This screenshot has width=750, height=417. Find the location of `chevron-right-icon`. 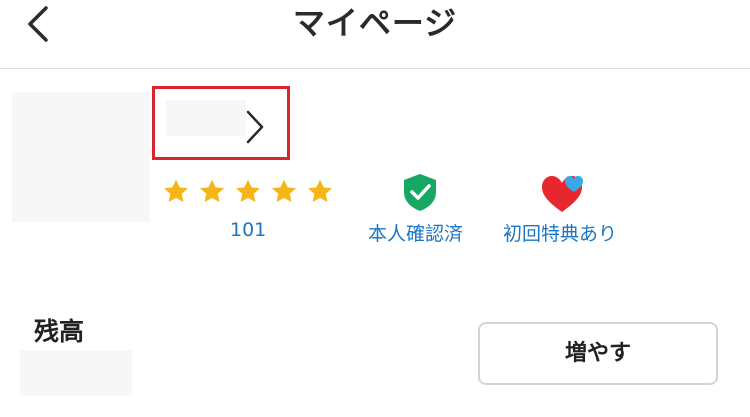

chevron-right-icon is located at coordinates (255, 127).